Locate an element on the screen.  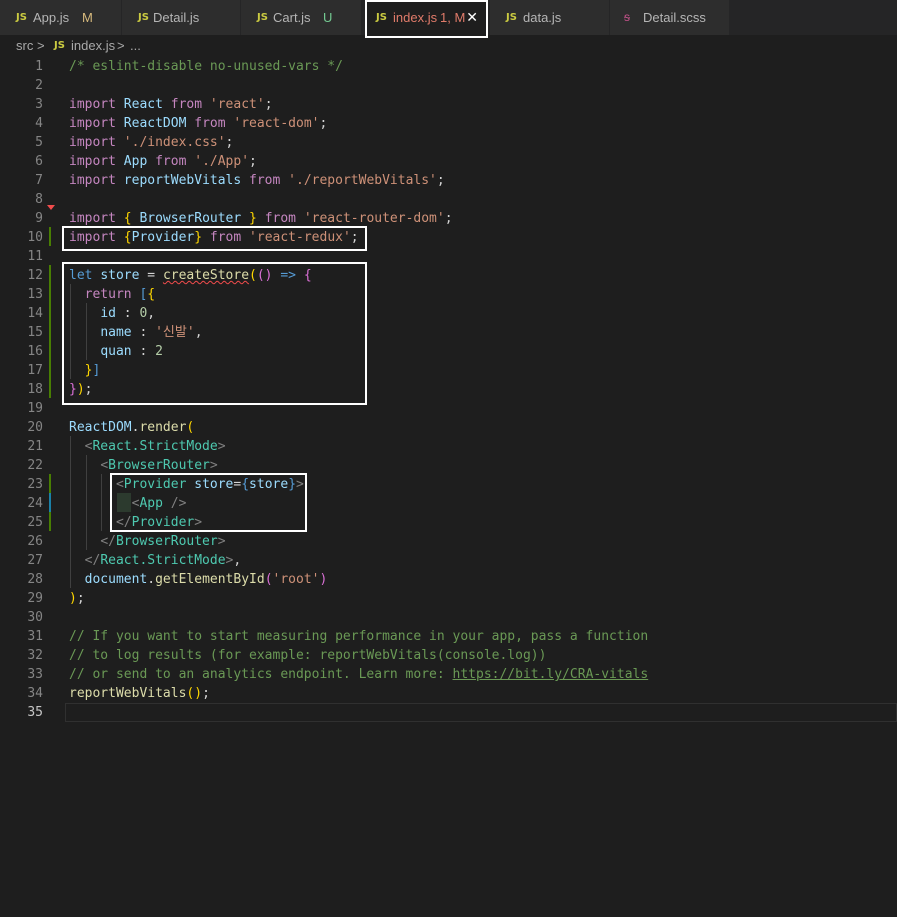
code-line: 12 let store = createStore(() => { is located at coordinates (448, 275).